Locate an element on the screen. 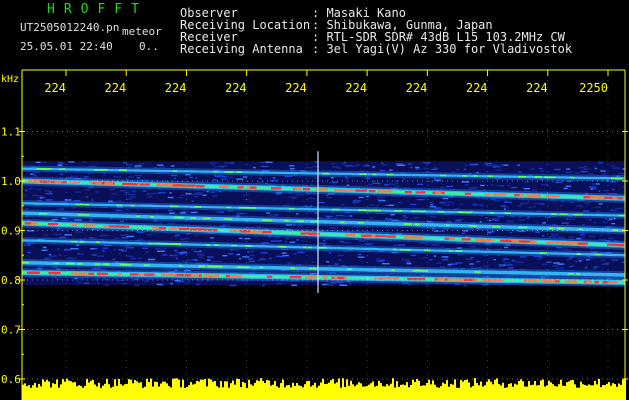 The image size is (629, 400). y-tick-label: 0.9 is located at coordinates (11, 231).